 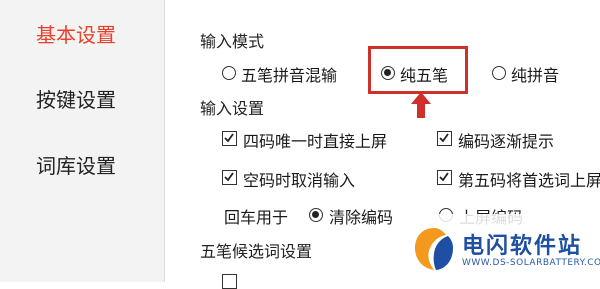 I want to click on watermark-brand: 电闪软件站, so click(x=522, y=246).